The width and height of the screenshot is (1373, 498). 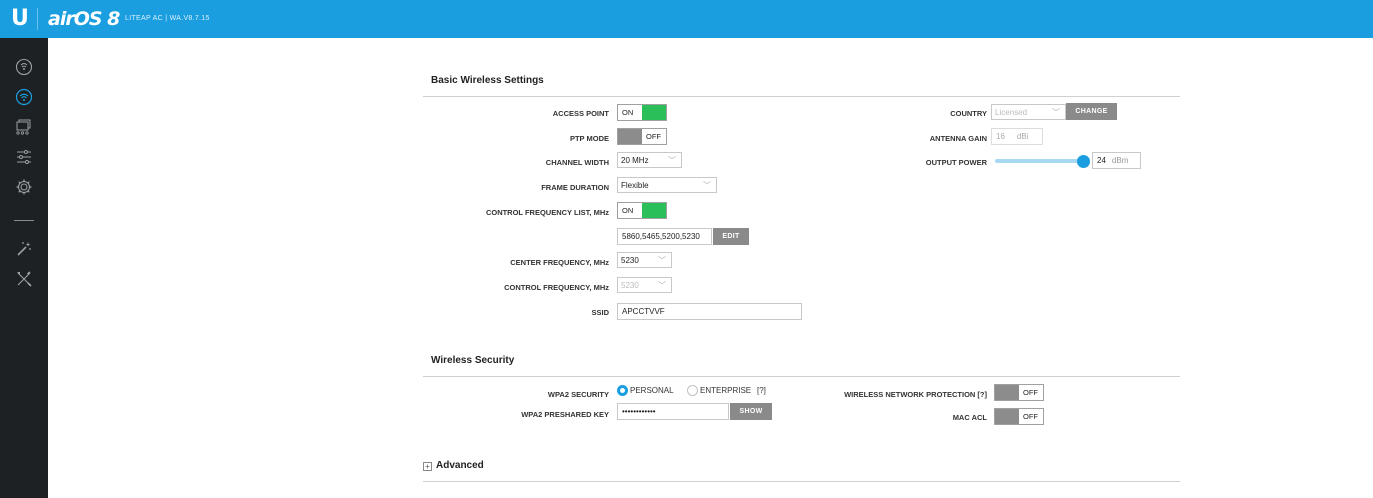 I want to click on country-select: Licensed ﹀, so click(x=1028, y=112).